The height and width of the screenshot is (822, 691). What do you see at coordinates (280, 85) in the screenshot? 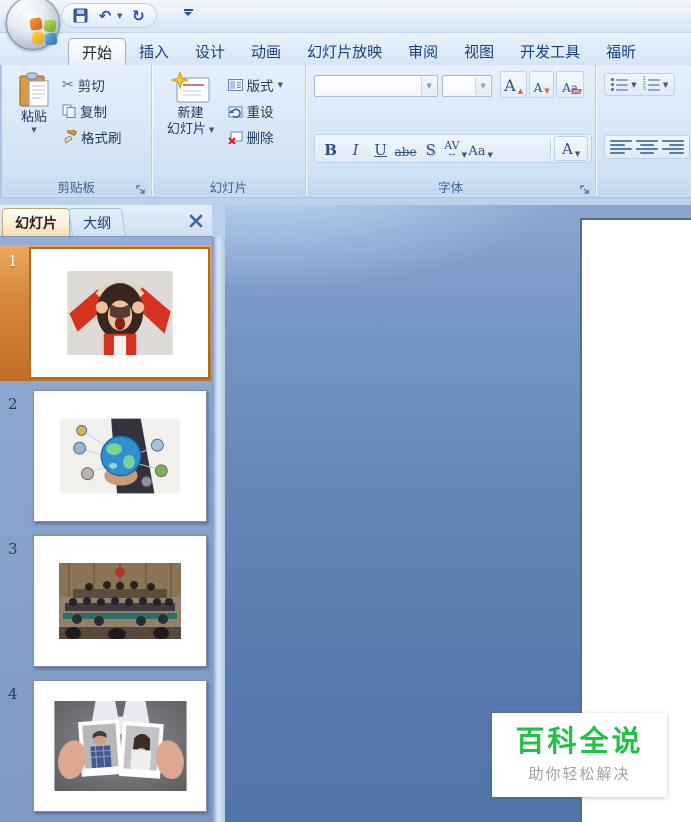
I see `layout-dropdown-icon: ▼` at bounding box center [280, 85].